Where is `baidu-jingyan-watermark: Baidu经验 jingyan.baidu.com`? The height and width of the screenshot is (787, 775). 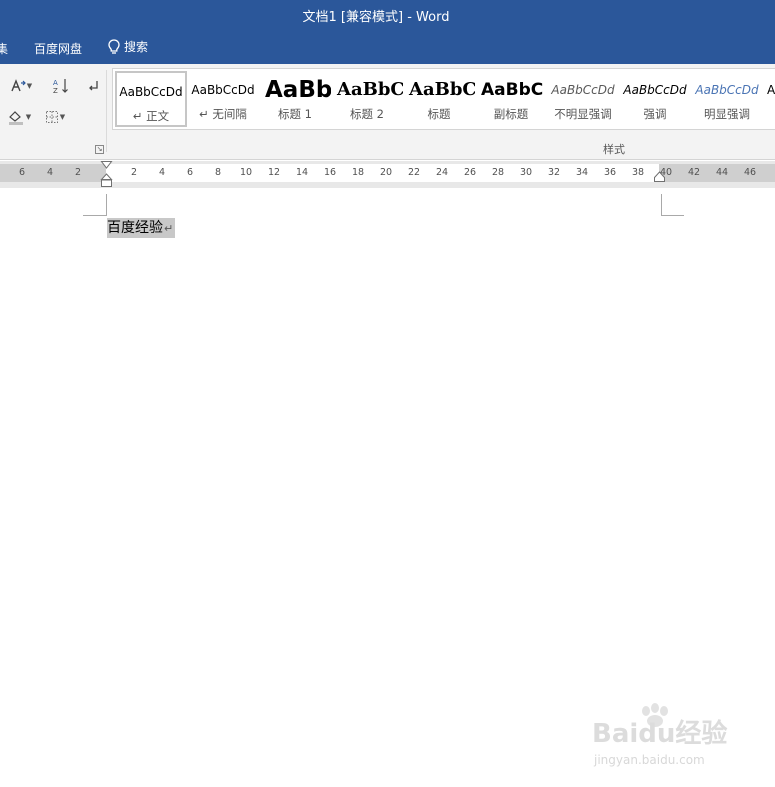
baidu-jingyan-watermark: Baidu经验 jingyan.baidu.com is located at coordinates (667, 738).